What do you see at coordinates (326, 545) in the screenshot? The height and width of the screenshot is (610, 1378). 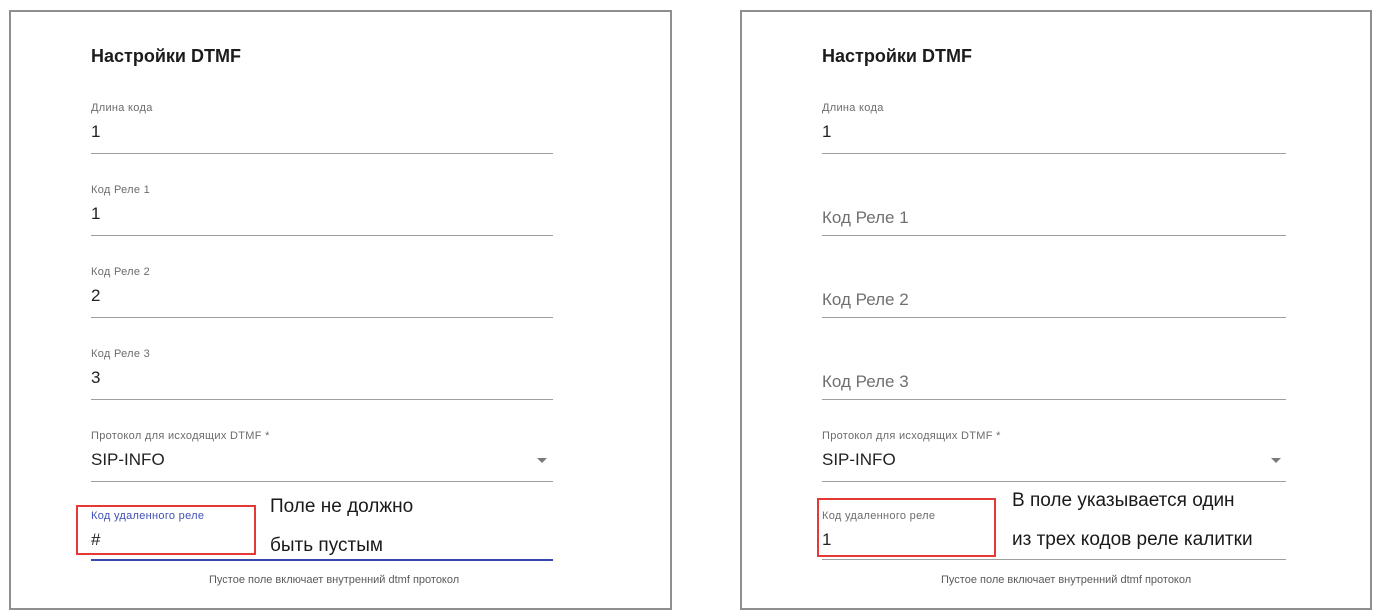 I see `annotation-line-2: быть пустым` at bounding box center [326, 545].